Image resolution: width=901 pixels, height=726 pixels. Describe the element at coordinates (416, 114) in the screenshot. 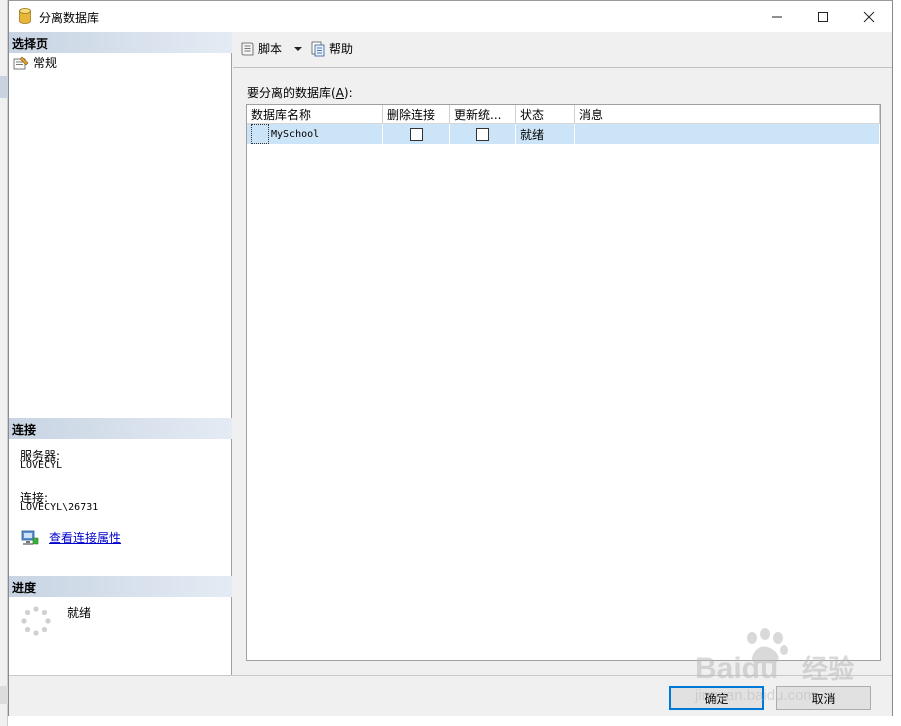

I see `column-header-drop-connections: 删除连接` at that location.